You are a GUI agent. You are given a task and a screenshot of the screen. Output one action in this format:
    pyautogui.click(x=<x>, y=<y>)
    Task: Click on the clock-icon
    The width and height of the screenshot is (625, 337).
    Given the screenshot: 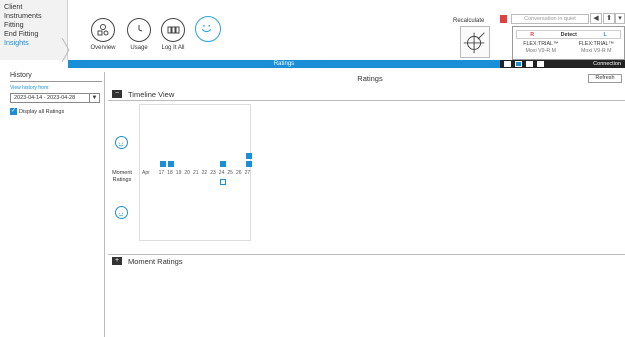 What is the action you would take?
    pyautogui.click(x=139, y=30)
    